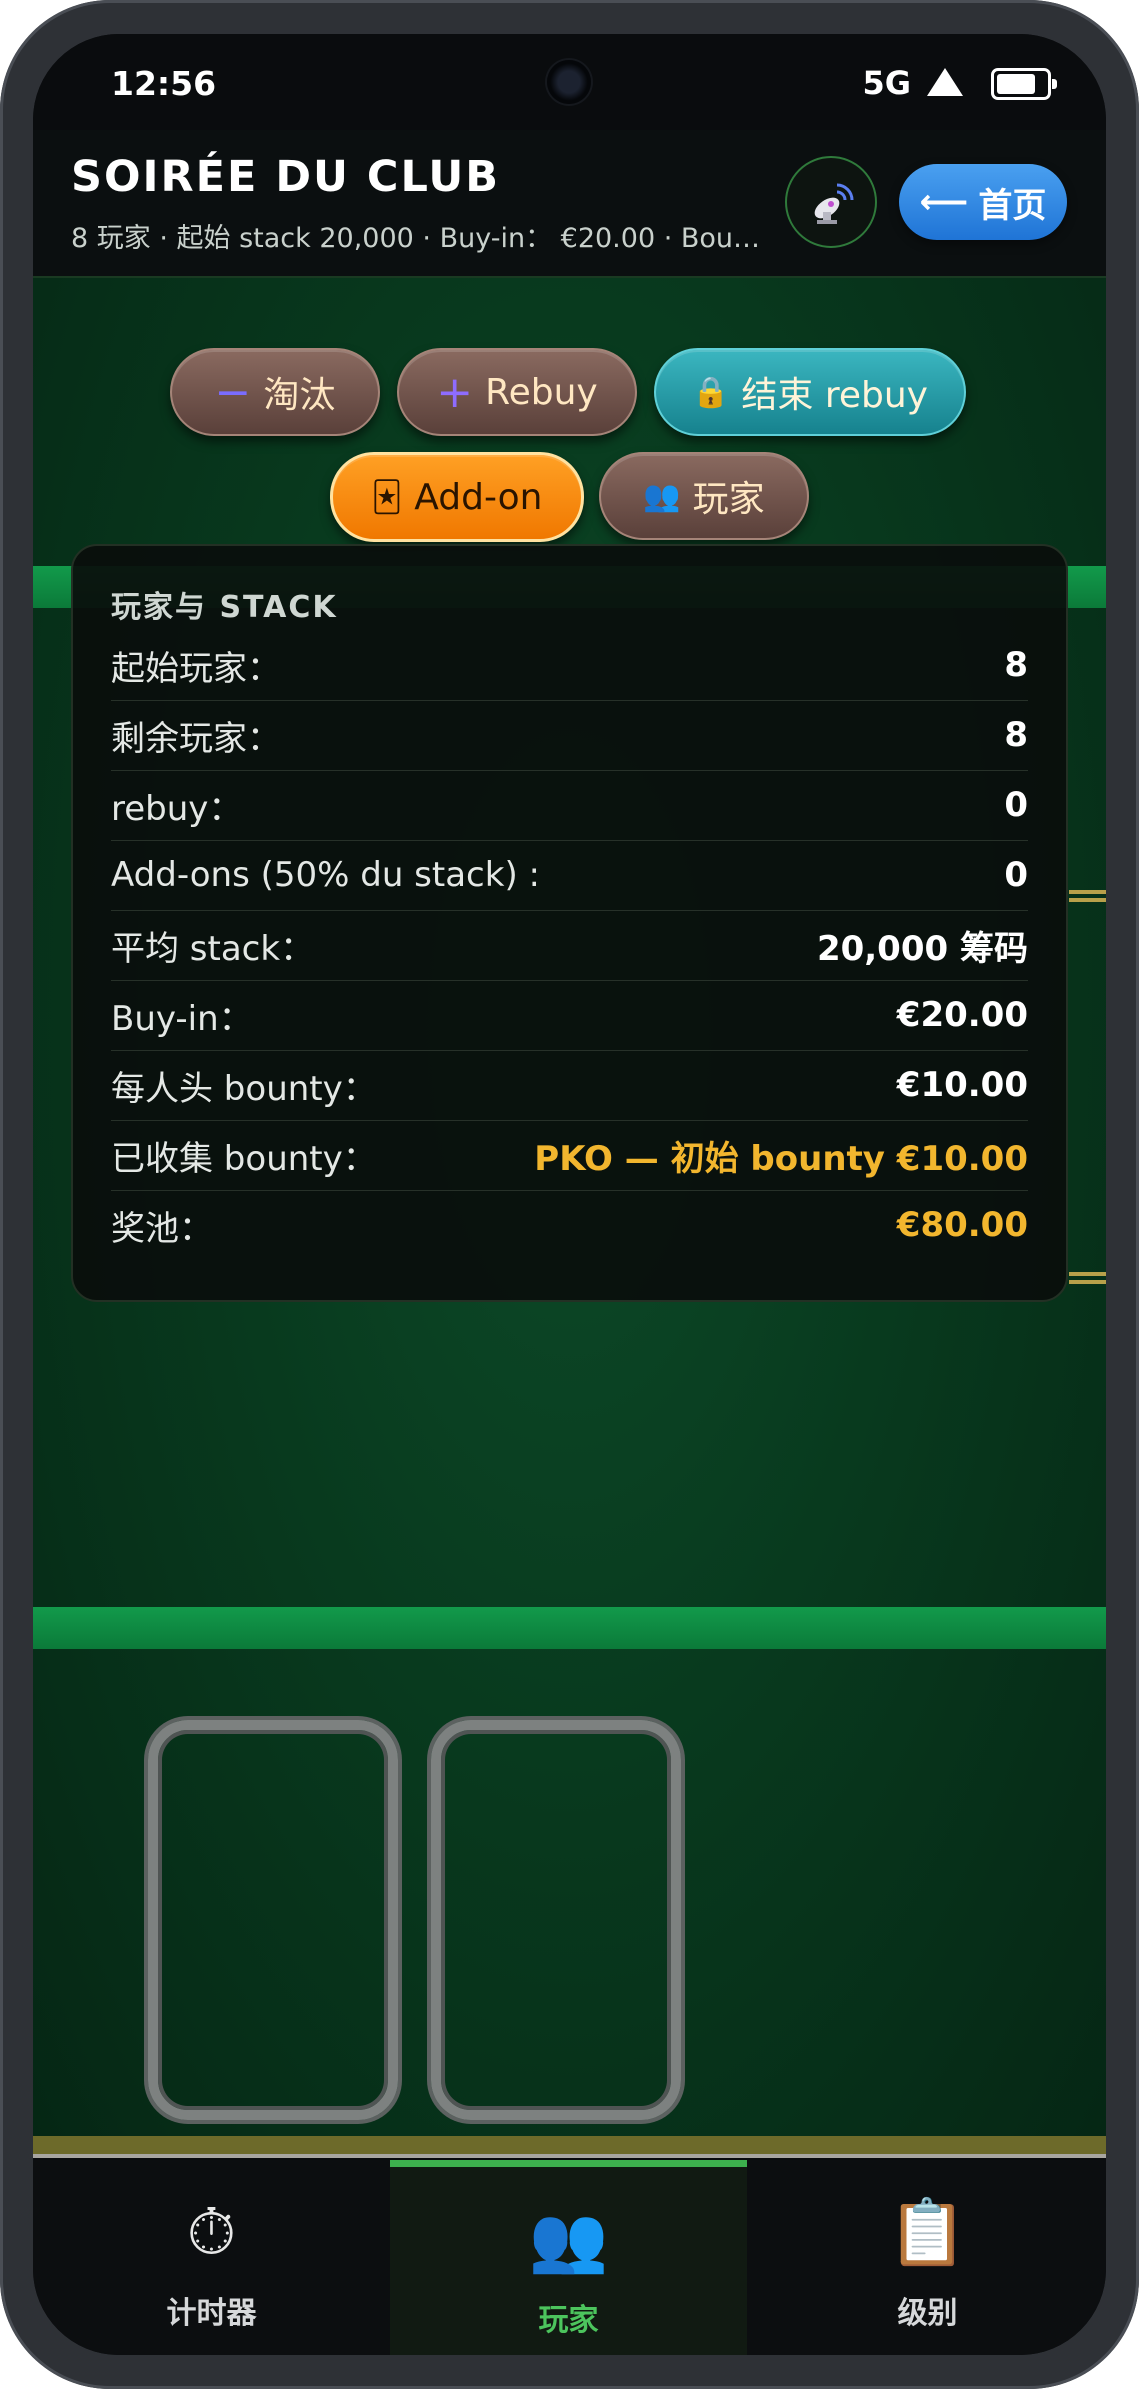 Image resolution: width=1139 pixels, height=2389 pixels. I want to click on stat-label: rebuy：, so click(177, 808).